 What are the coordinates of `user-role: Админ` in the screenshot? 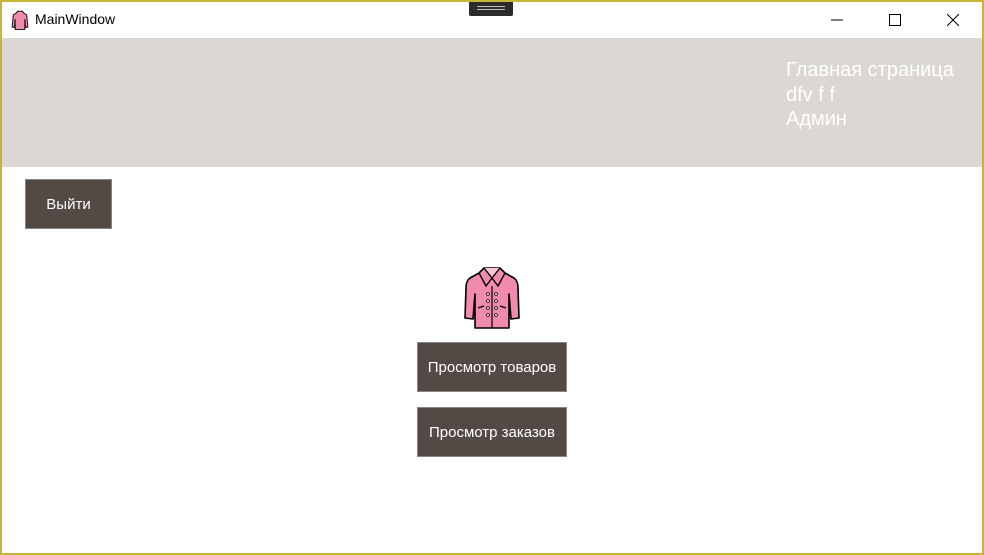 It's located at (816, 119).